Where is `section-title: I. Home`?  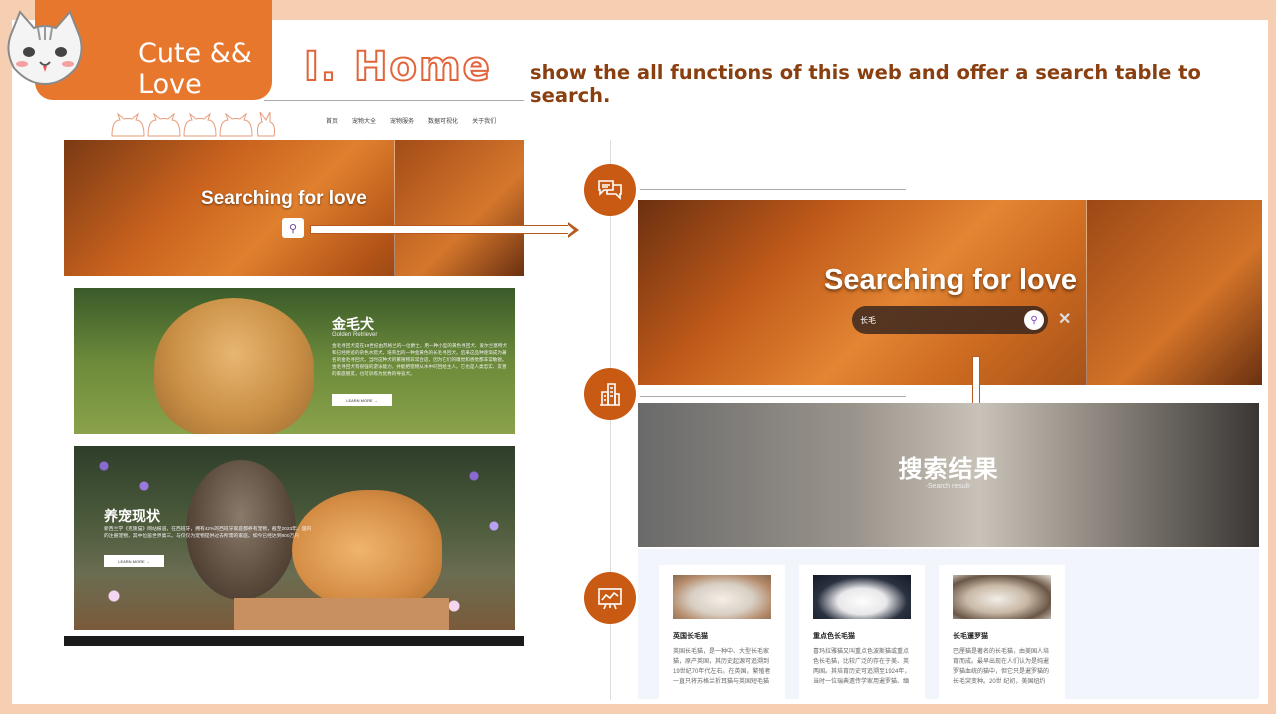 section-title: I. Home is located at coordinates (397, 67).